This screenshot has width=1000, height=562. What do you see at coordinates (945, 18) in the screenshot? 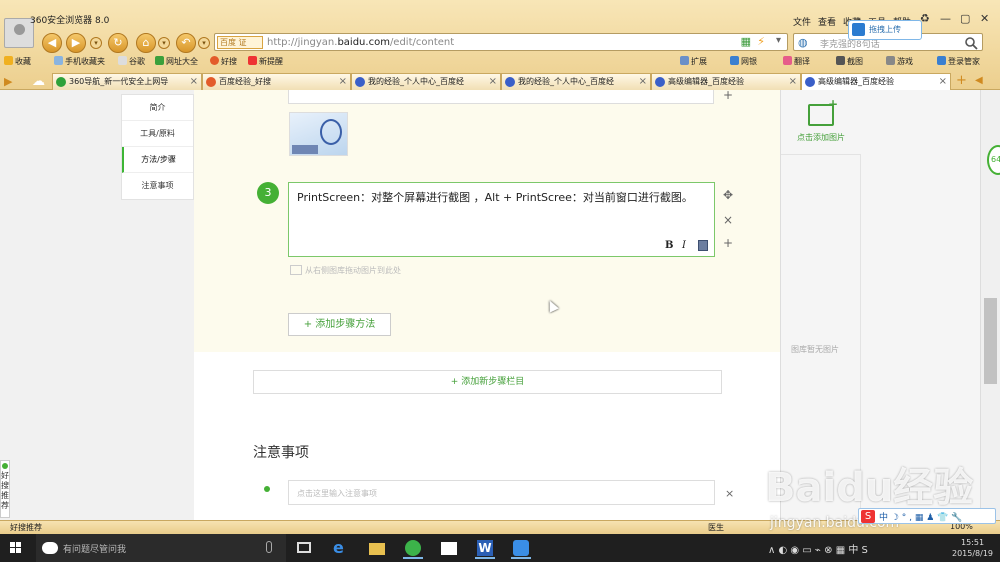
I see `minimize-icon: —` at bounding box center [945, 18].